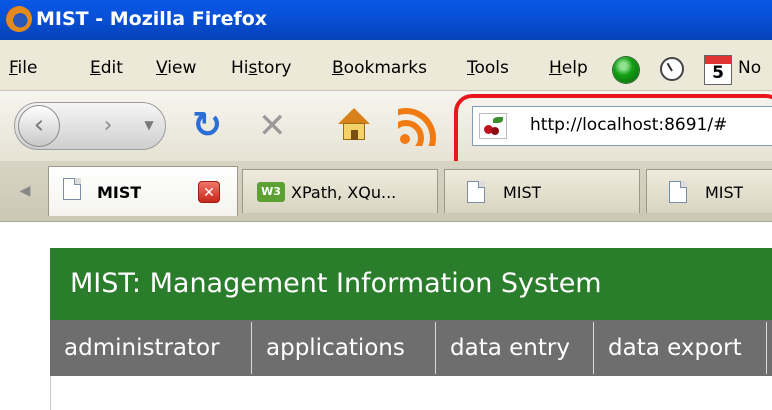  I want to click on history-dropdown-button: ▼, so click(149, 125).